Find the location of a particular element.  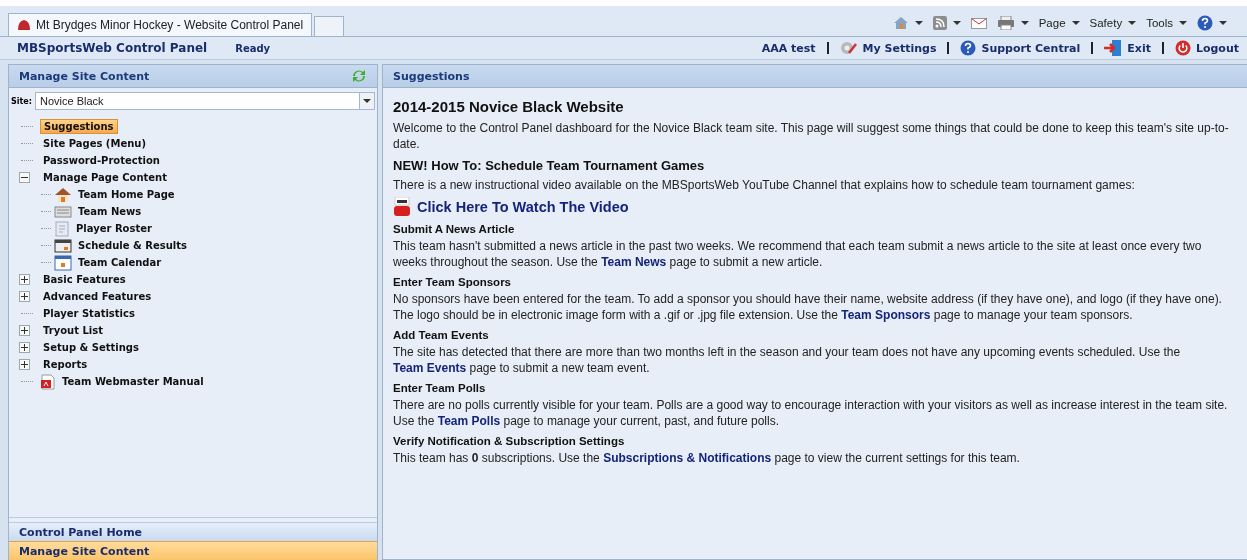

browser-tab: Mt Brydges Minor Hockey - Website Control Panel is located at coordinates (160, 24).